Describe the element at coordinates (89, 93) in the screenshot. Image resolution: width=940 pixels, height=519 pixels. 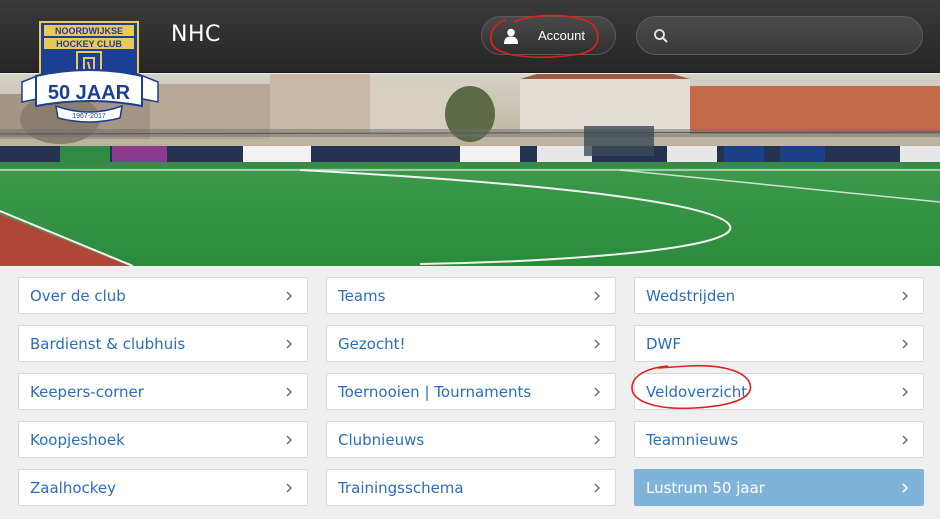
I see `logo-anniversary: 50 JAAR` at that location.